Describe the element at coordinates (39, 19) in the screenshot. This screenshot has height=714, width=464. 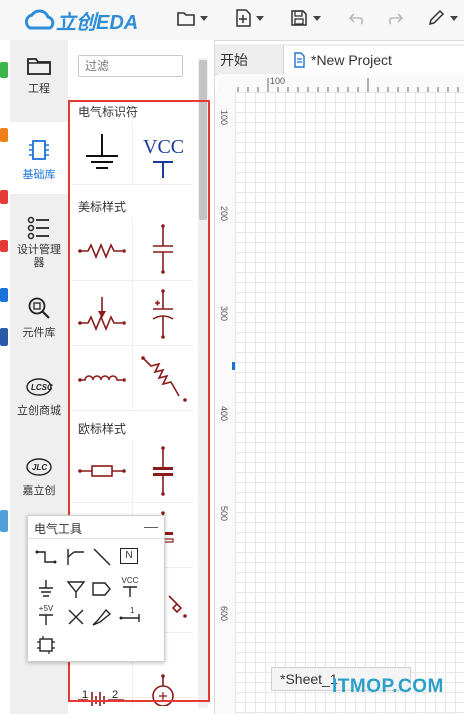
I see `cloud-logo-icon` at that location.